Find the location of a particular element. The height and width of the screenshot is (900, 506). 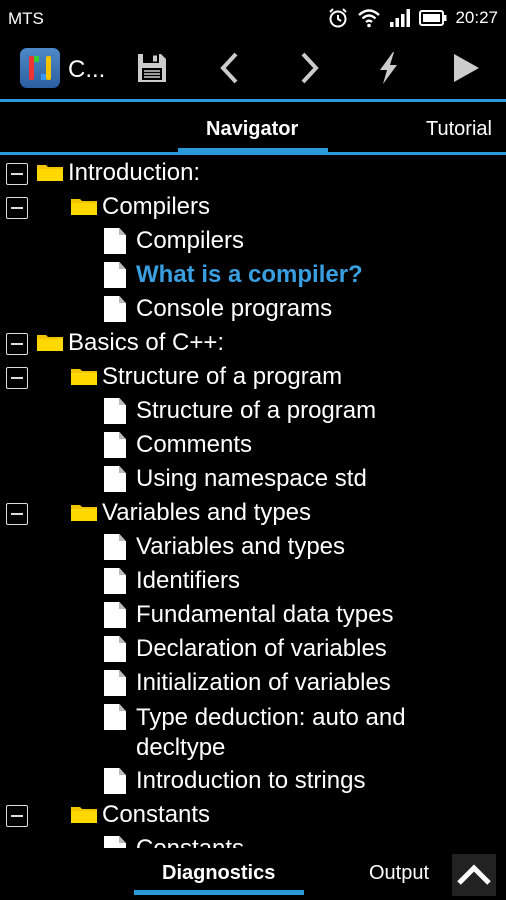

floppy-disk-icon is located at coordinates (152, 68).